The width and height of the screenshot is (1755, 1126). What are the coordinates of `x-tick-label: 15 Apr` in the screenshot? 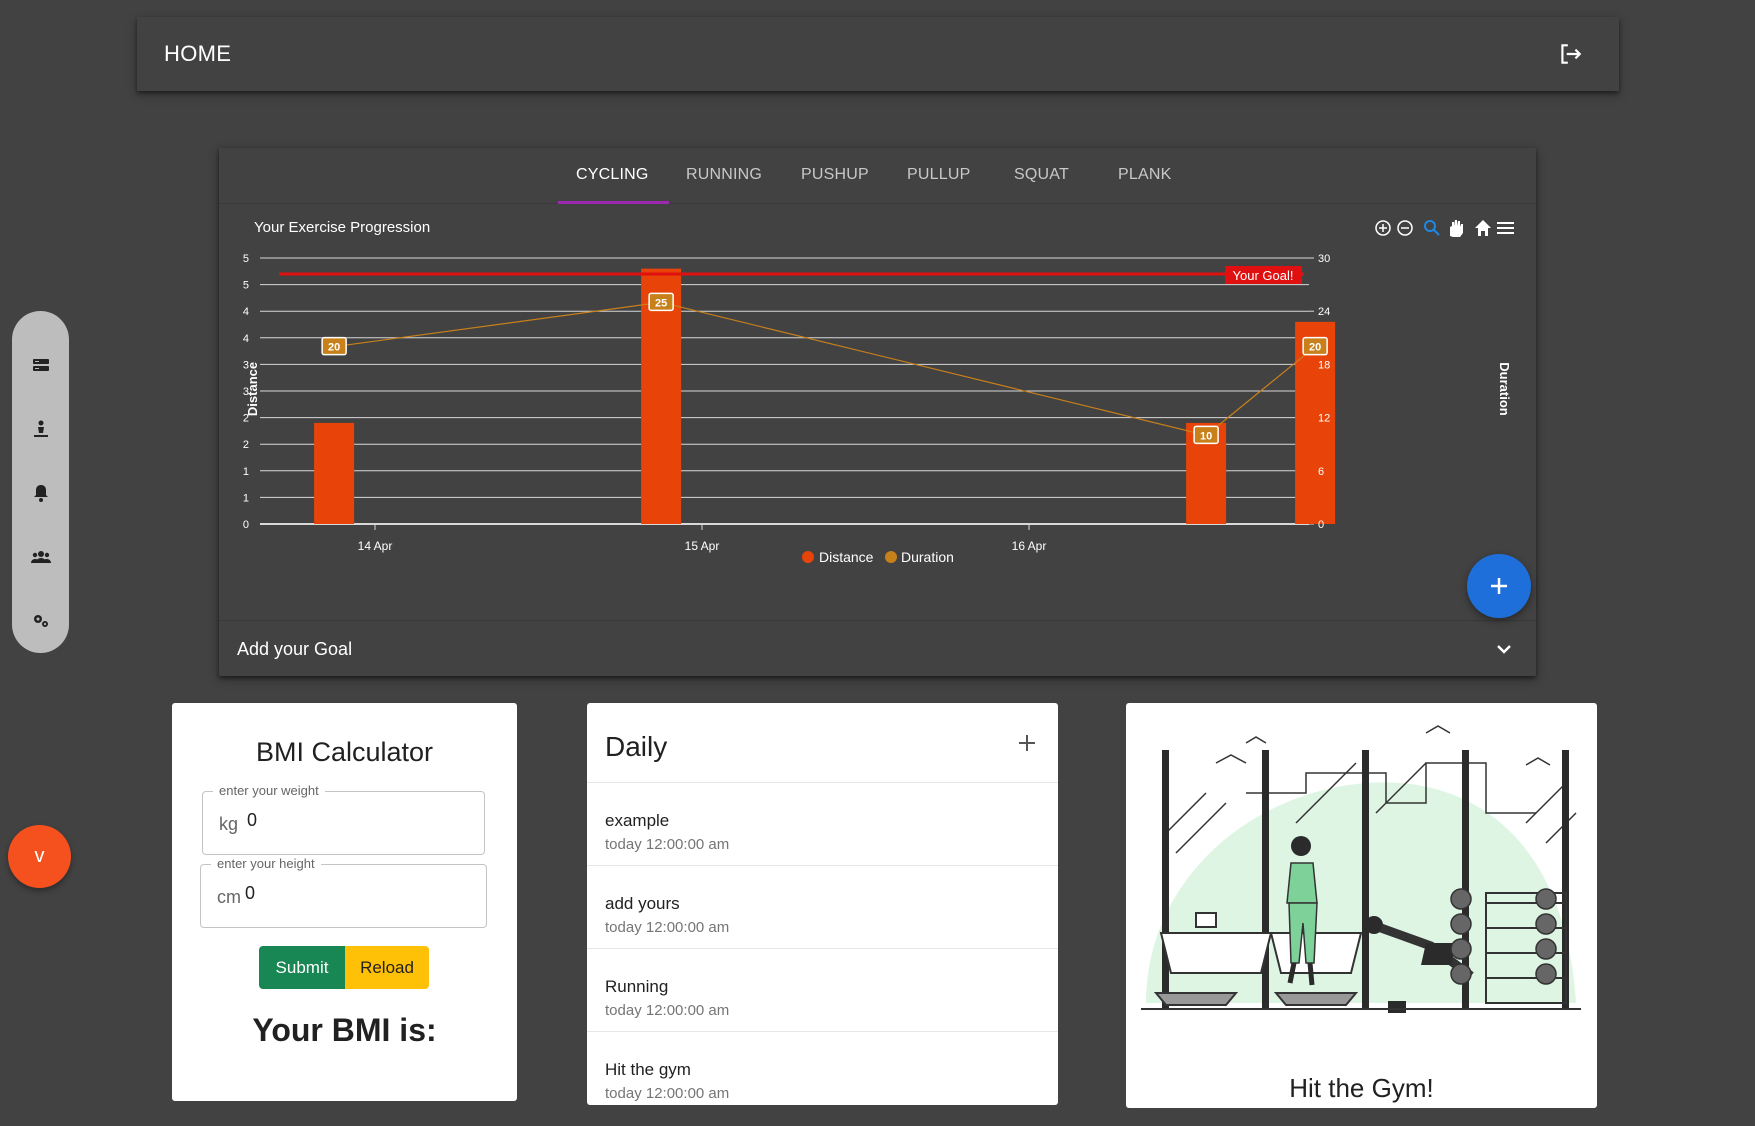 It's located at (702, 546).